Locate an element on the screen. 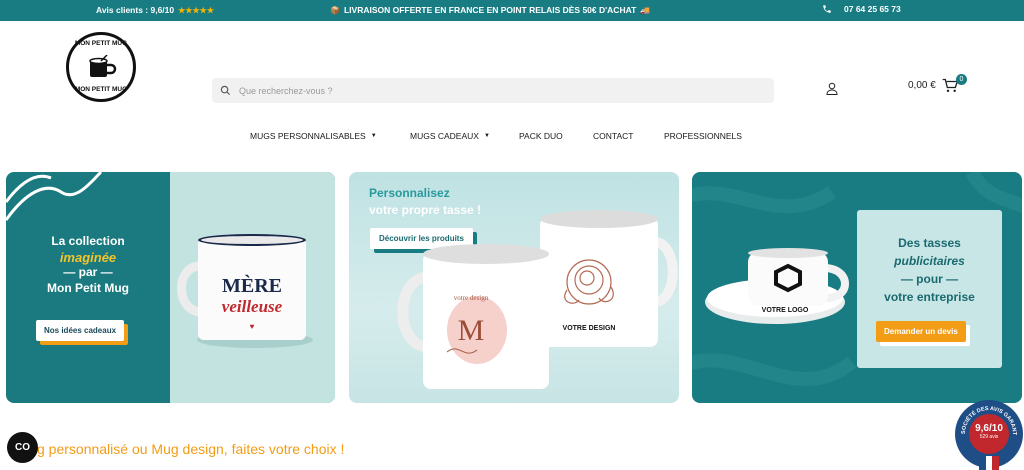 The height and width of the screenshot is (470, 1024). nav-item-label: CONTACT is located at coordinates (613, 136).